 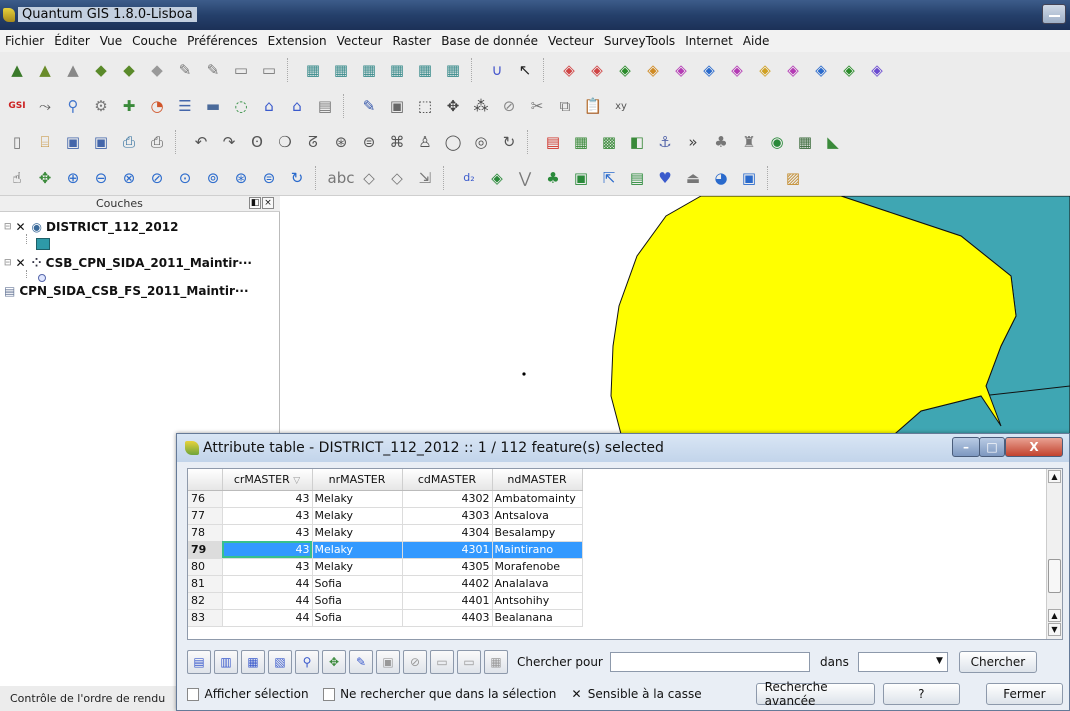 What do you see at coordinates (489, 41) in the screenshot?
I see `menu-base-de-donnee: Base de donnée` at bounding box center [489, 41].